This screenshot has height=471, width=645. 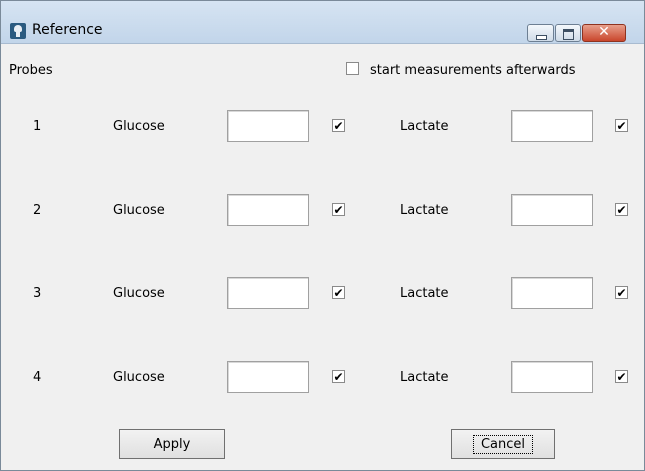 I want to click on probe-number: 2, so click(x=37, y=210).